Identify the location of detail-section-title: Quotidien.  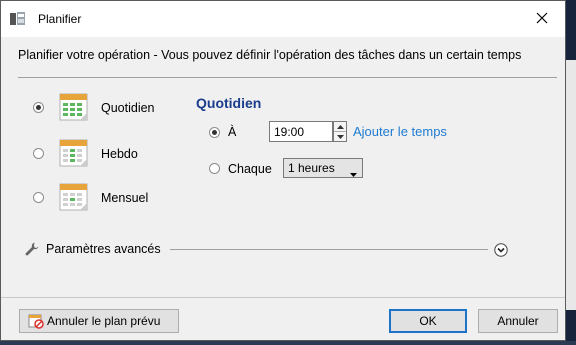
(229, 103).